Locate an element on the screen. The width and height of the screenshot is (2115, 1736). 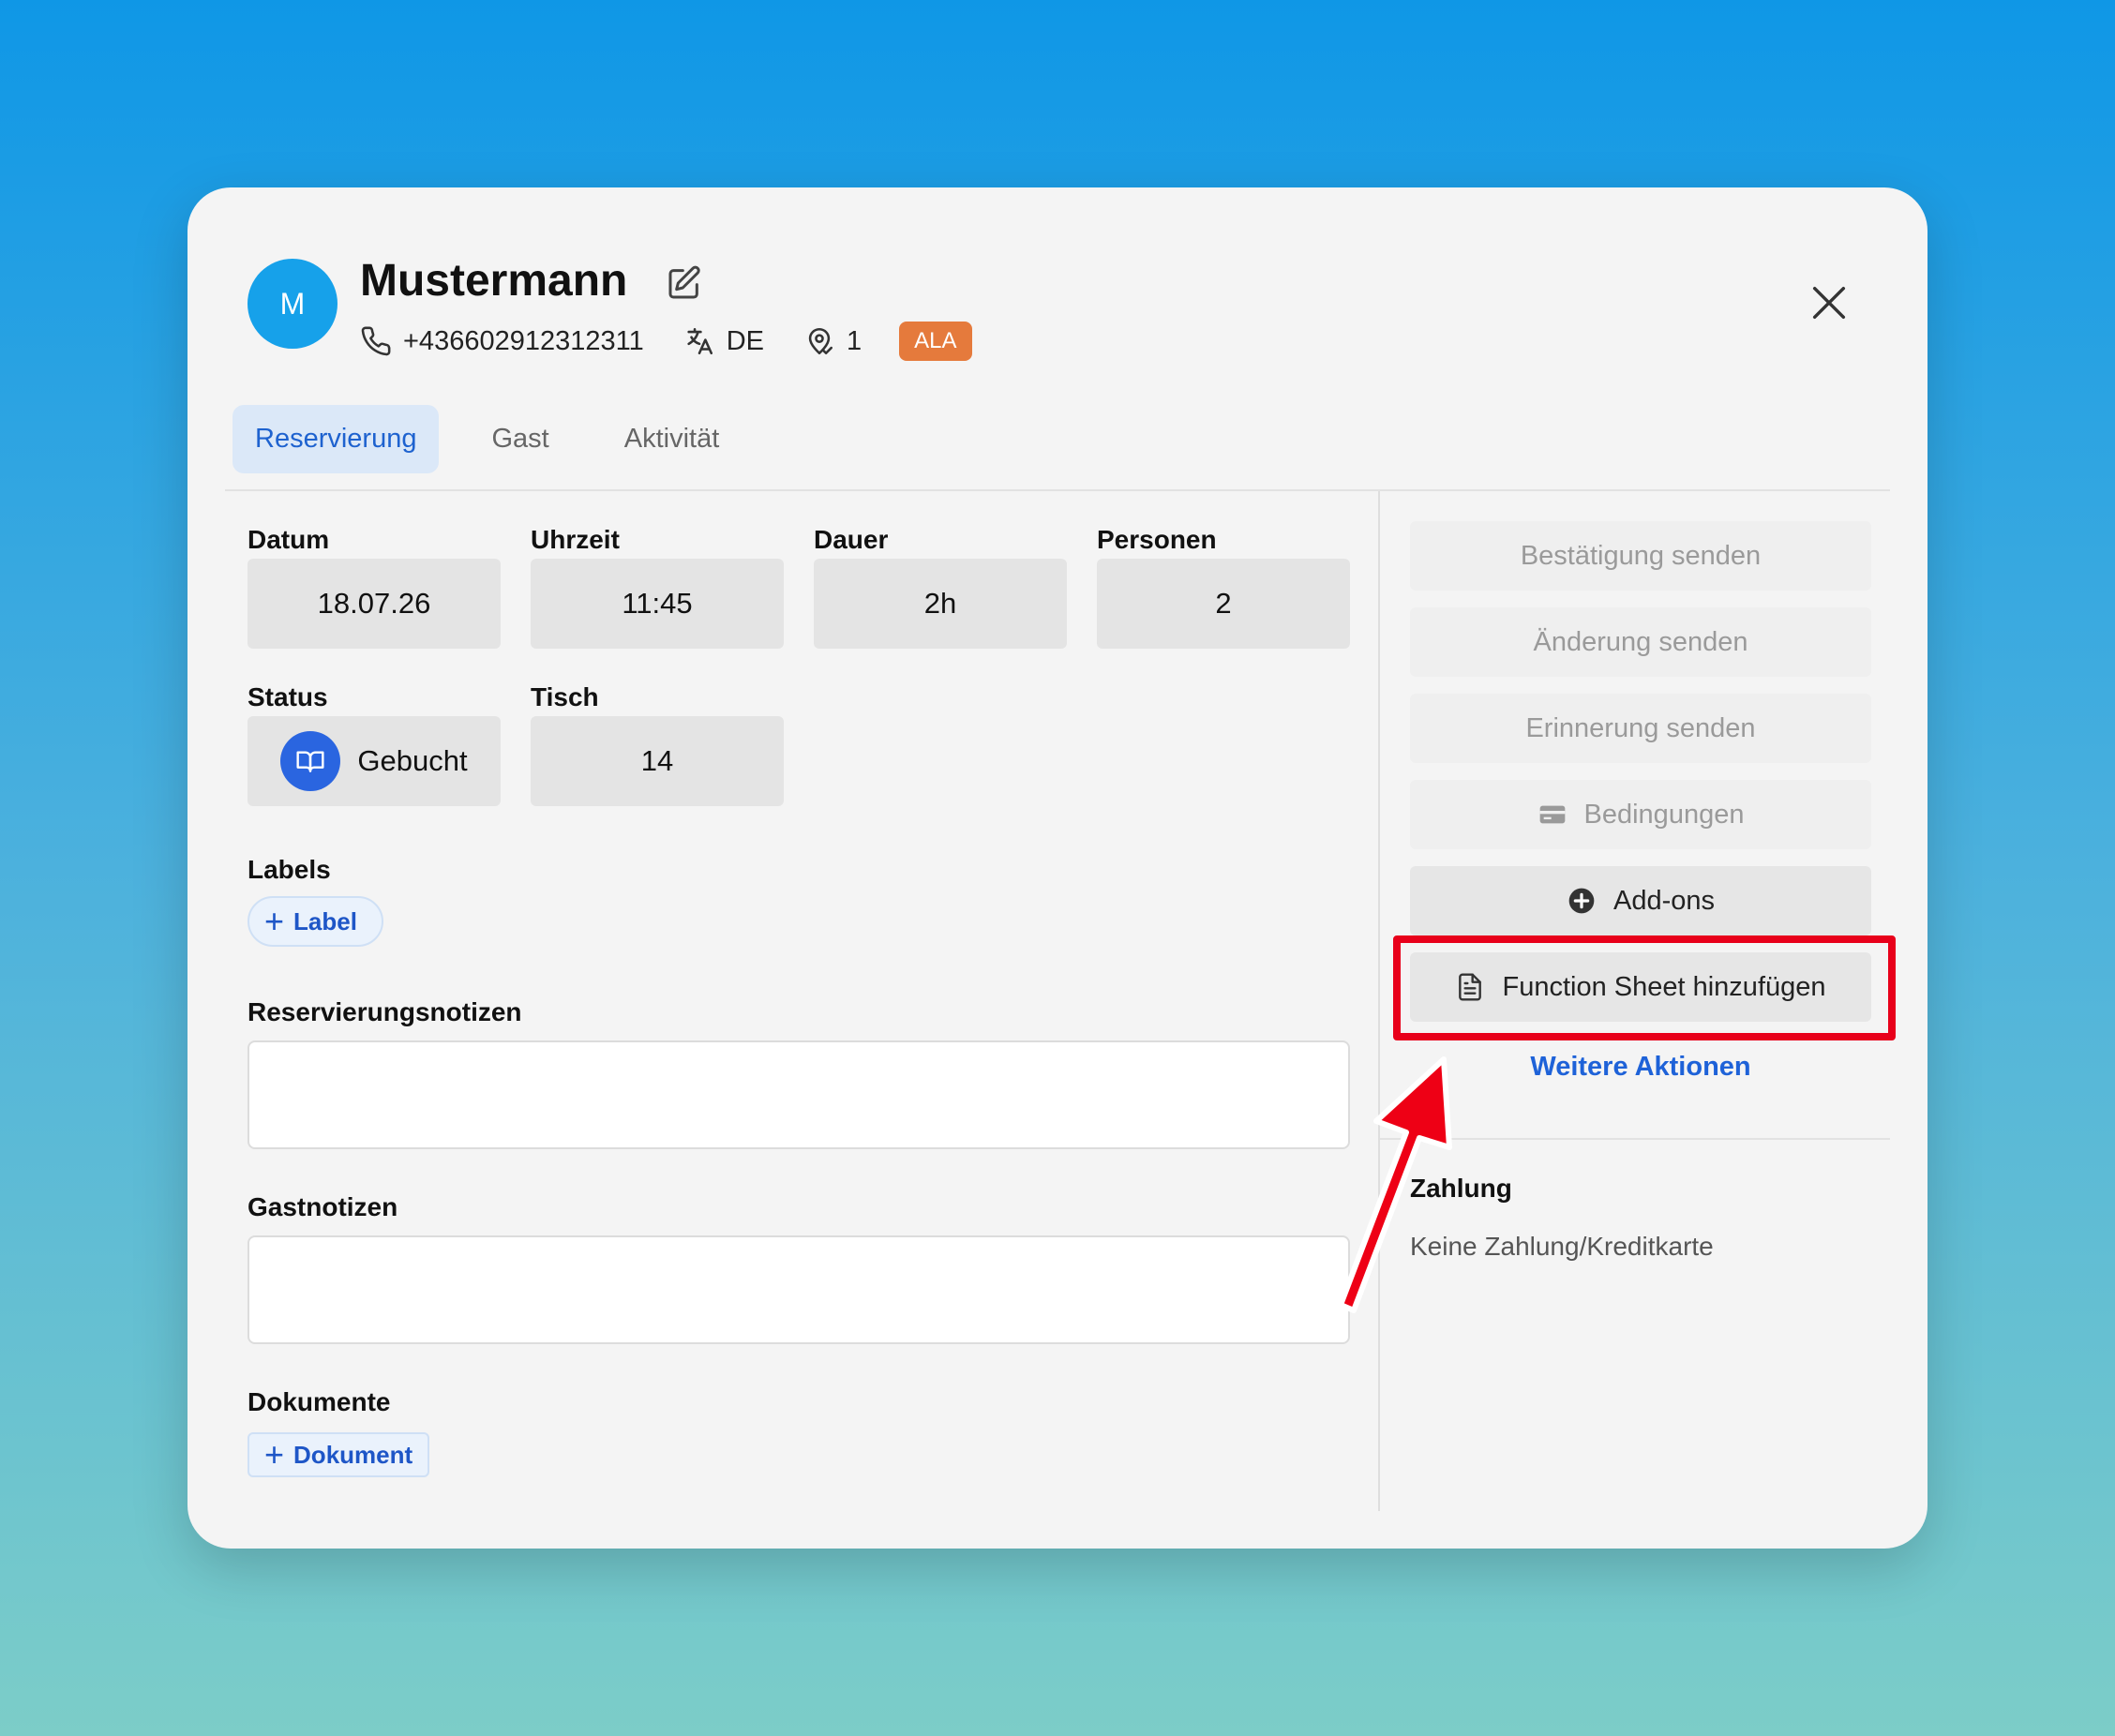
persons-field: 2 is located at coordinates (1223, 604).